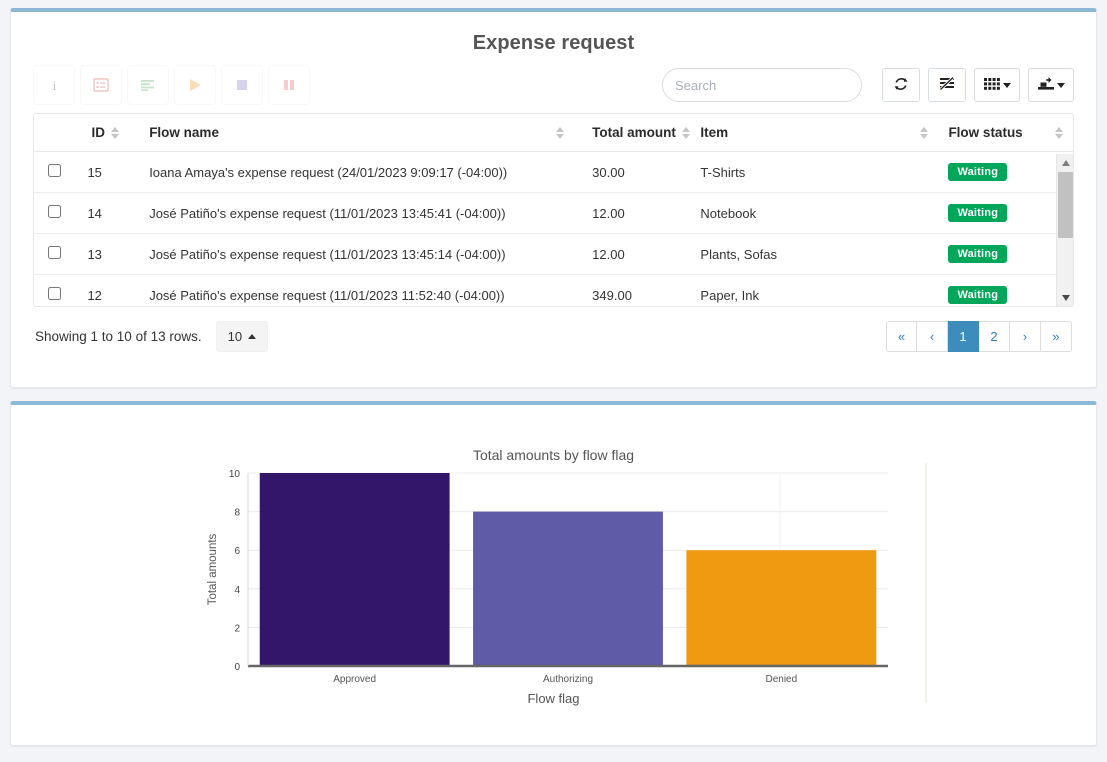  Describe the element at coordinates (103, 172) in the screenshot. I see `cell-id: 15` at that location.